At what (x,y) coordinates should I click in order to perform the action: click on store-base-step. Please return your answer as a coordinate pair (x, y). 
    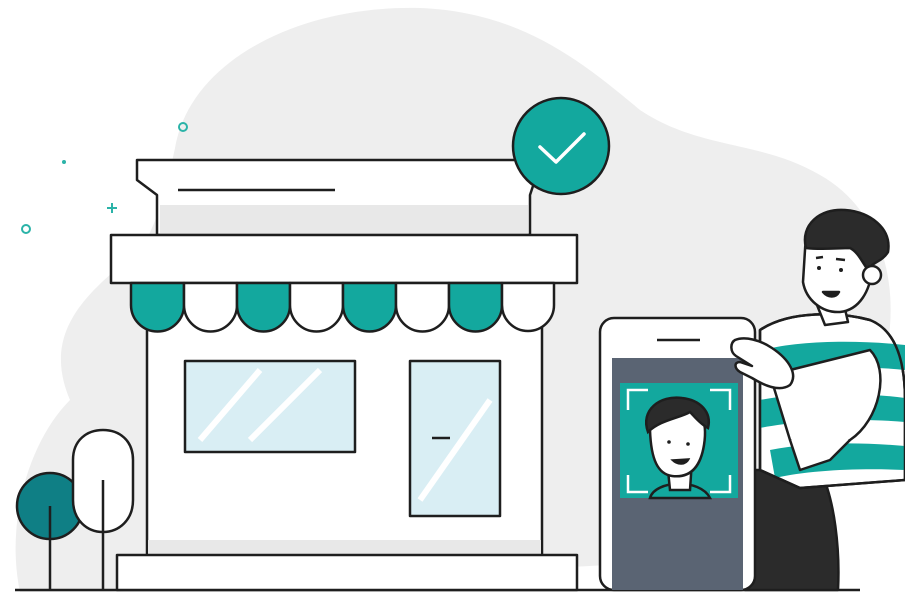
    Looking at the image, I should click on (347, 572).